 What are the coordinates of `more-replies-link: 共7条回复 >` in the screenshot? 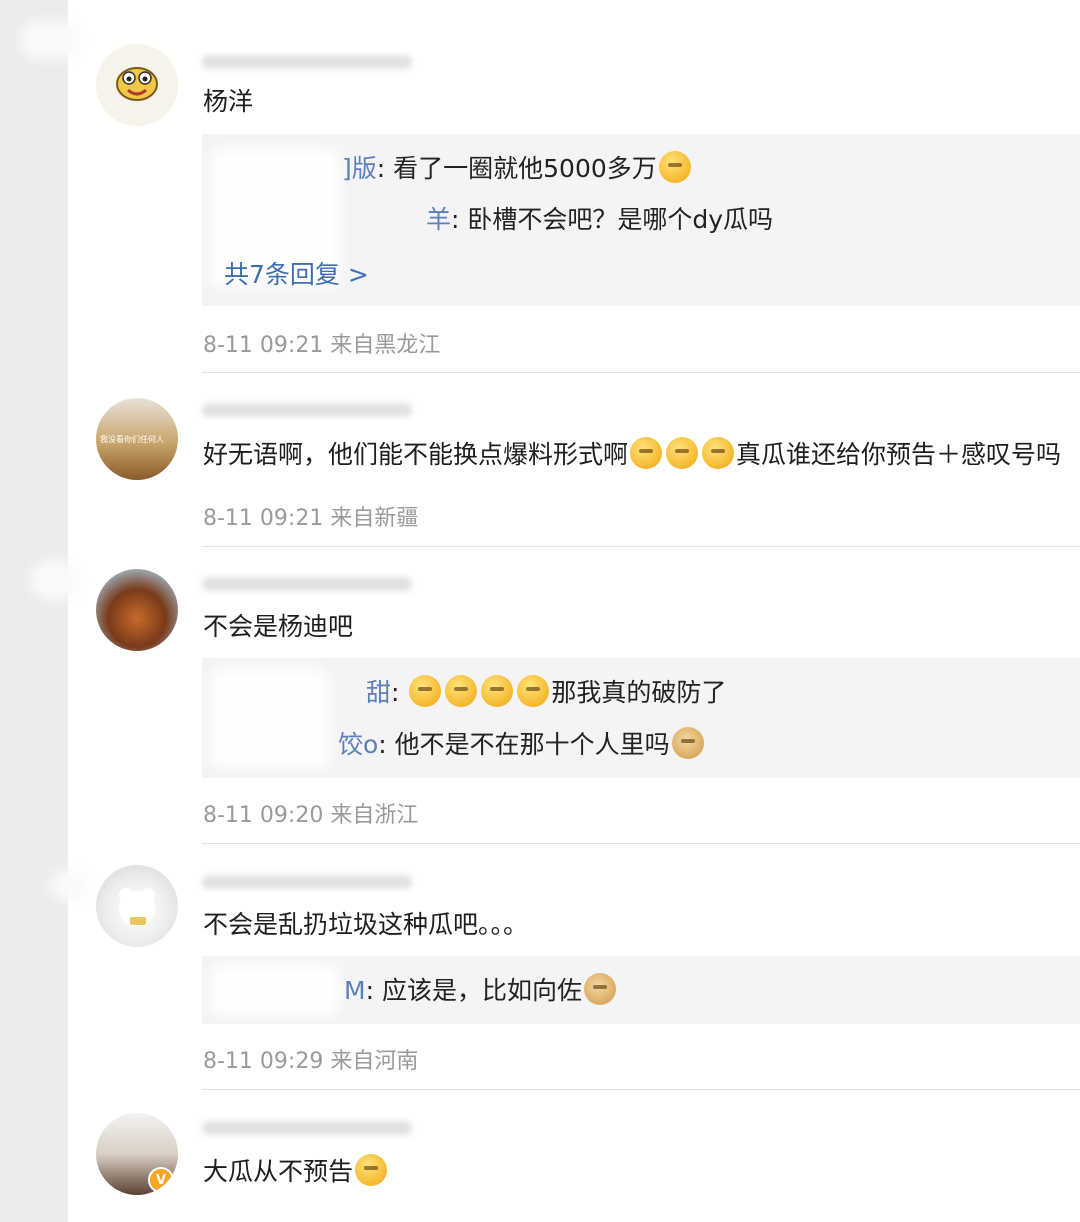 It's located at (296, 273).